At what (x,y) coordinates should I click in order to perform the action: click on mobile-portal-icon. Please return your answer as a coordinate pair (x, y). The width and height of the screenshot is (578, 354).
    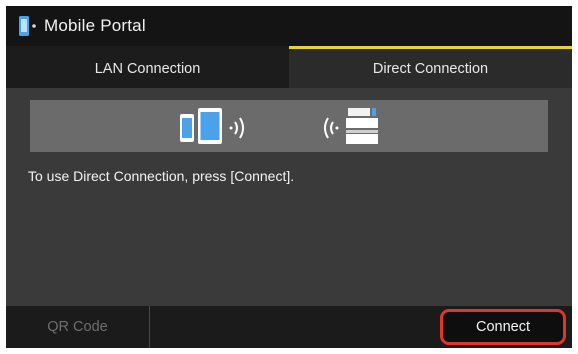
    Looking at the image, I should click on (27, 26).